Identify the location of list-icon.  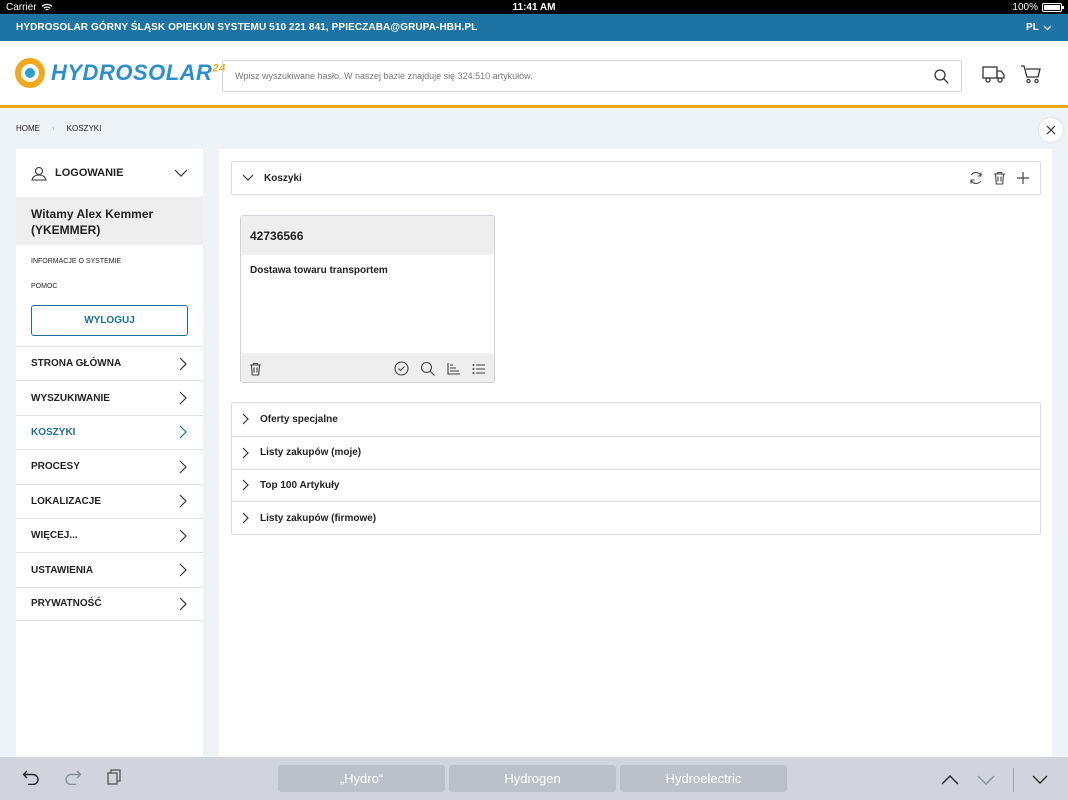
(479, 369).